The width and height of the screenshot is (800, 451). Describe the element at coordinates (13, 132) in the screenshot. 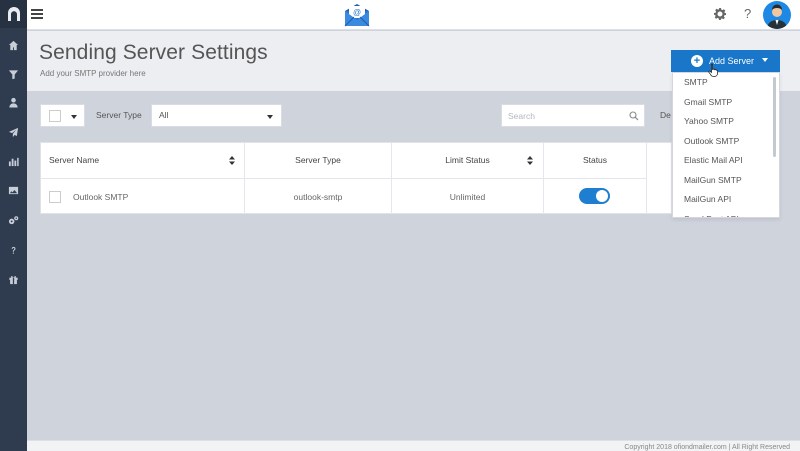

I see `send-icon` at that location.